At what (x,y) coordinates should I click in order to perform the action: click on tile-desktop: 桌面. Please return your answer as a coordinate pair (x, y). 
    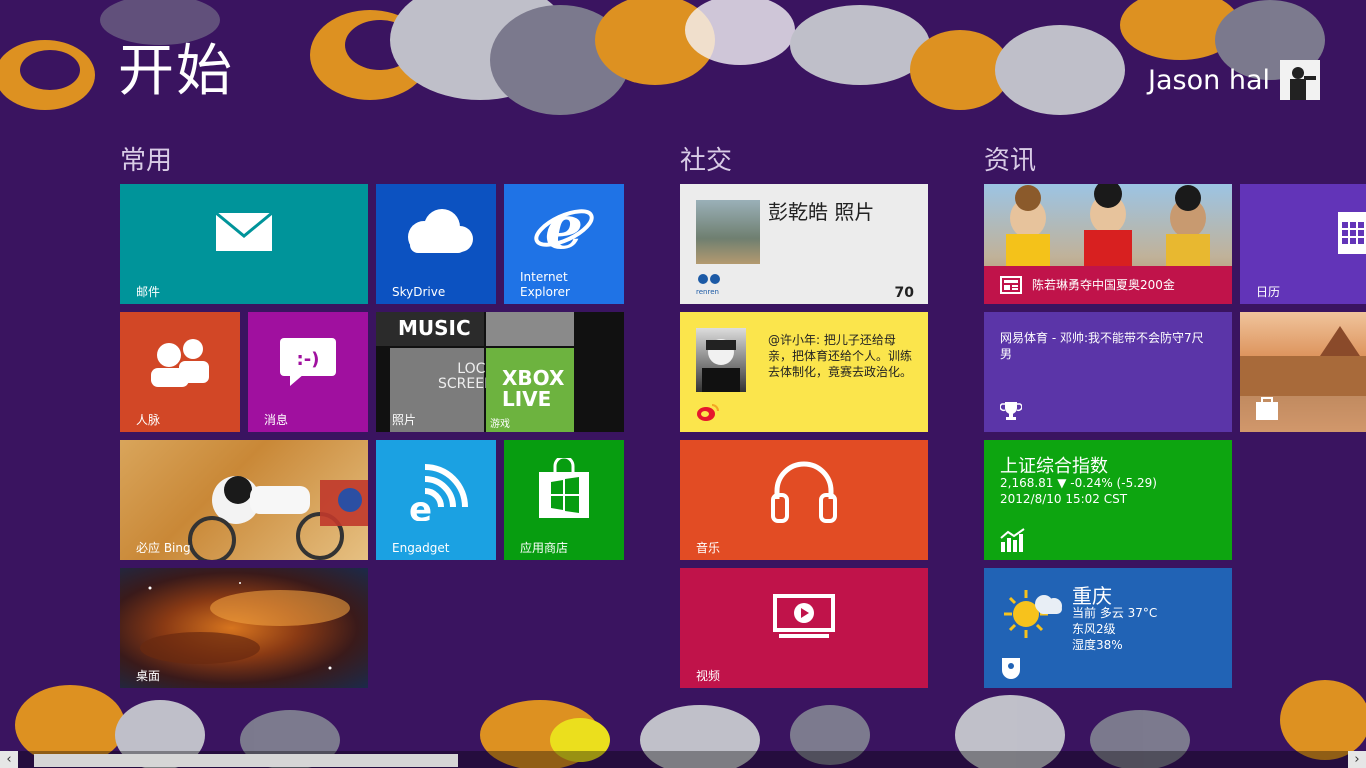
    Looking at the image, I should click on (244, 628).